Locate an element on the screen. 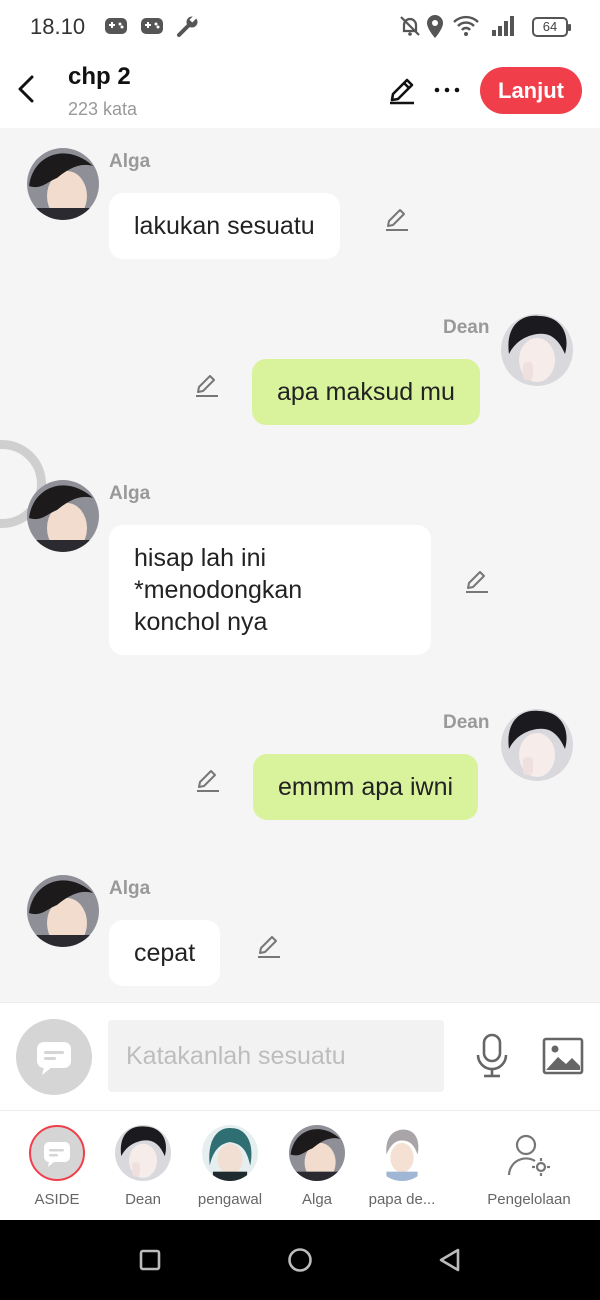  status-bar: 18.10 64 is located at coordinates (300, 28).